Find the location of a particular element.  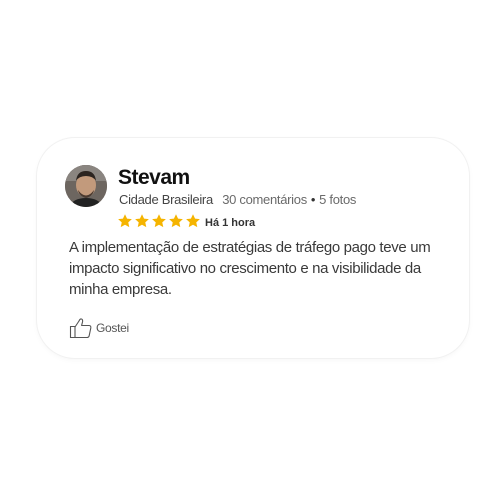

avatar is located at coordinates (86, 186).